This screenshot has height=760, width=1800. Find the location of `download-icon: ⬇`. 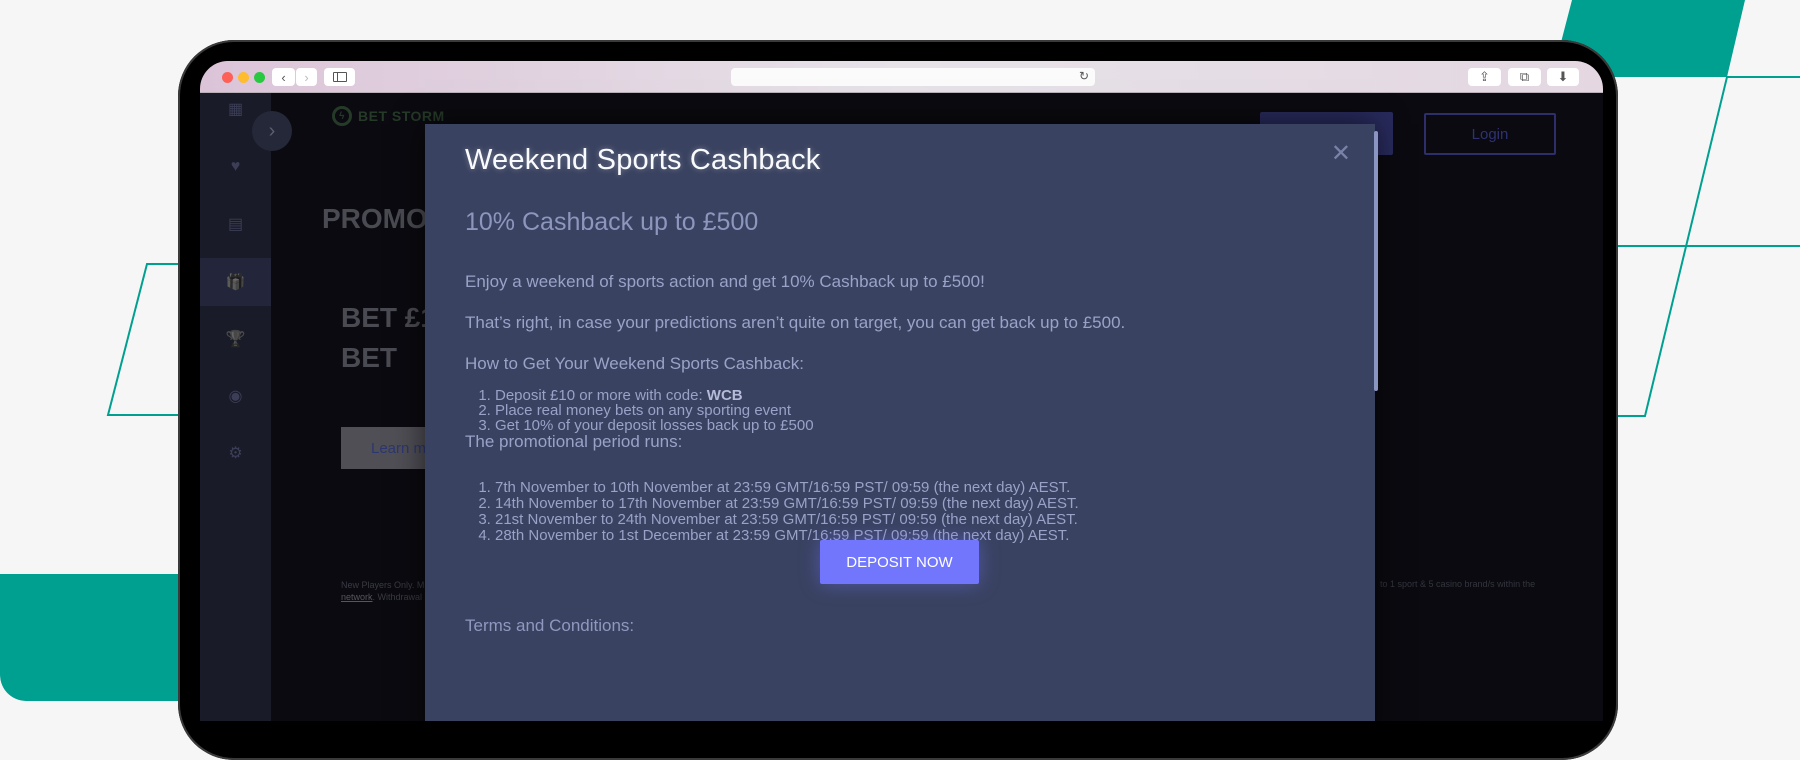

download-icon: ⬇ is located at coordinates (1563, 76).